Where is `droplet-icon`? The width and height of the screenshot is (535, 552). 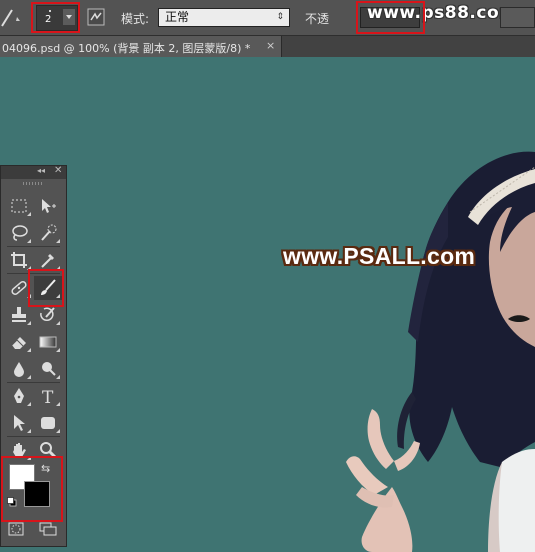
droplet-icon is located at coordinates (19, 369).